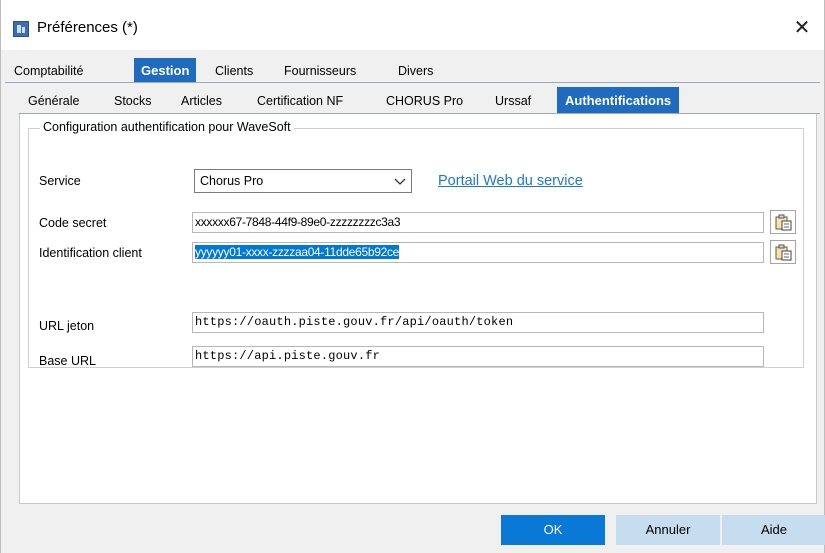 This screenshot has height=553, width=825. Describe the element at coordinates (510, 181) in the screenshot. I see `portal-web-link: Portail Web du service` at that location.